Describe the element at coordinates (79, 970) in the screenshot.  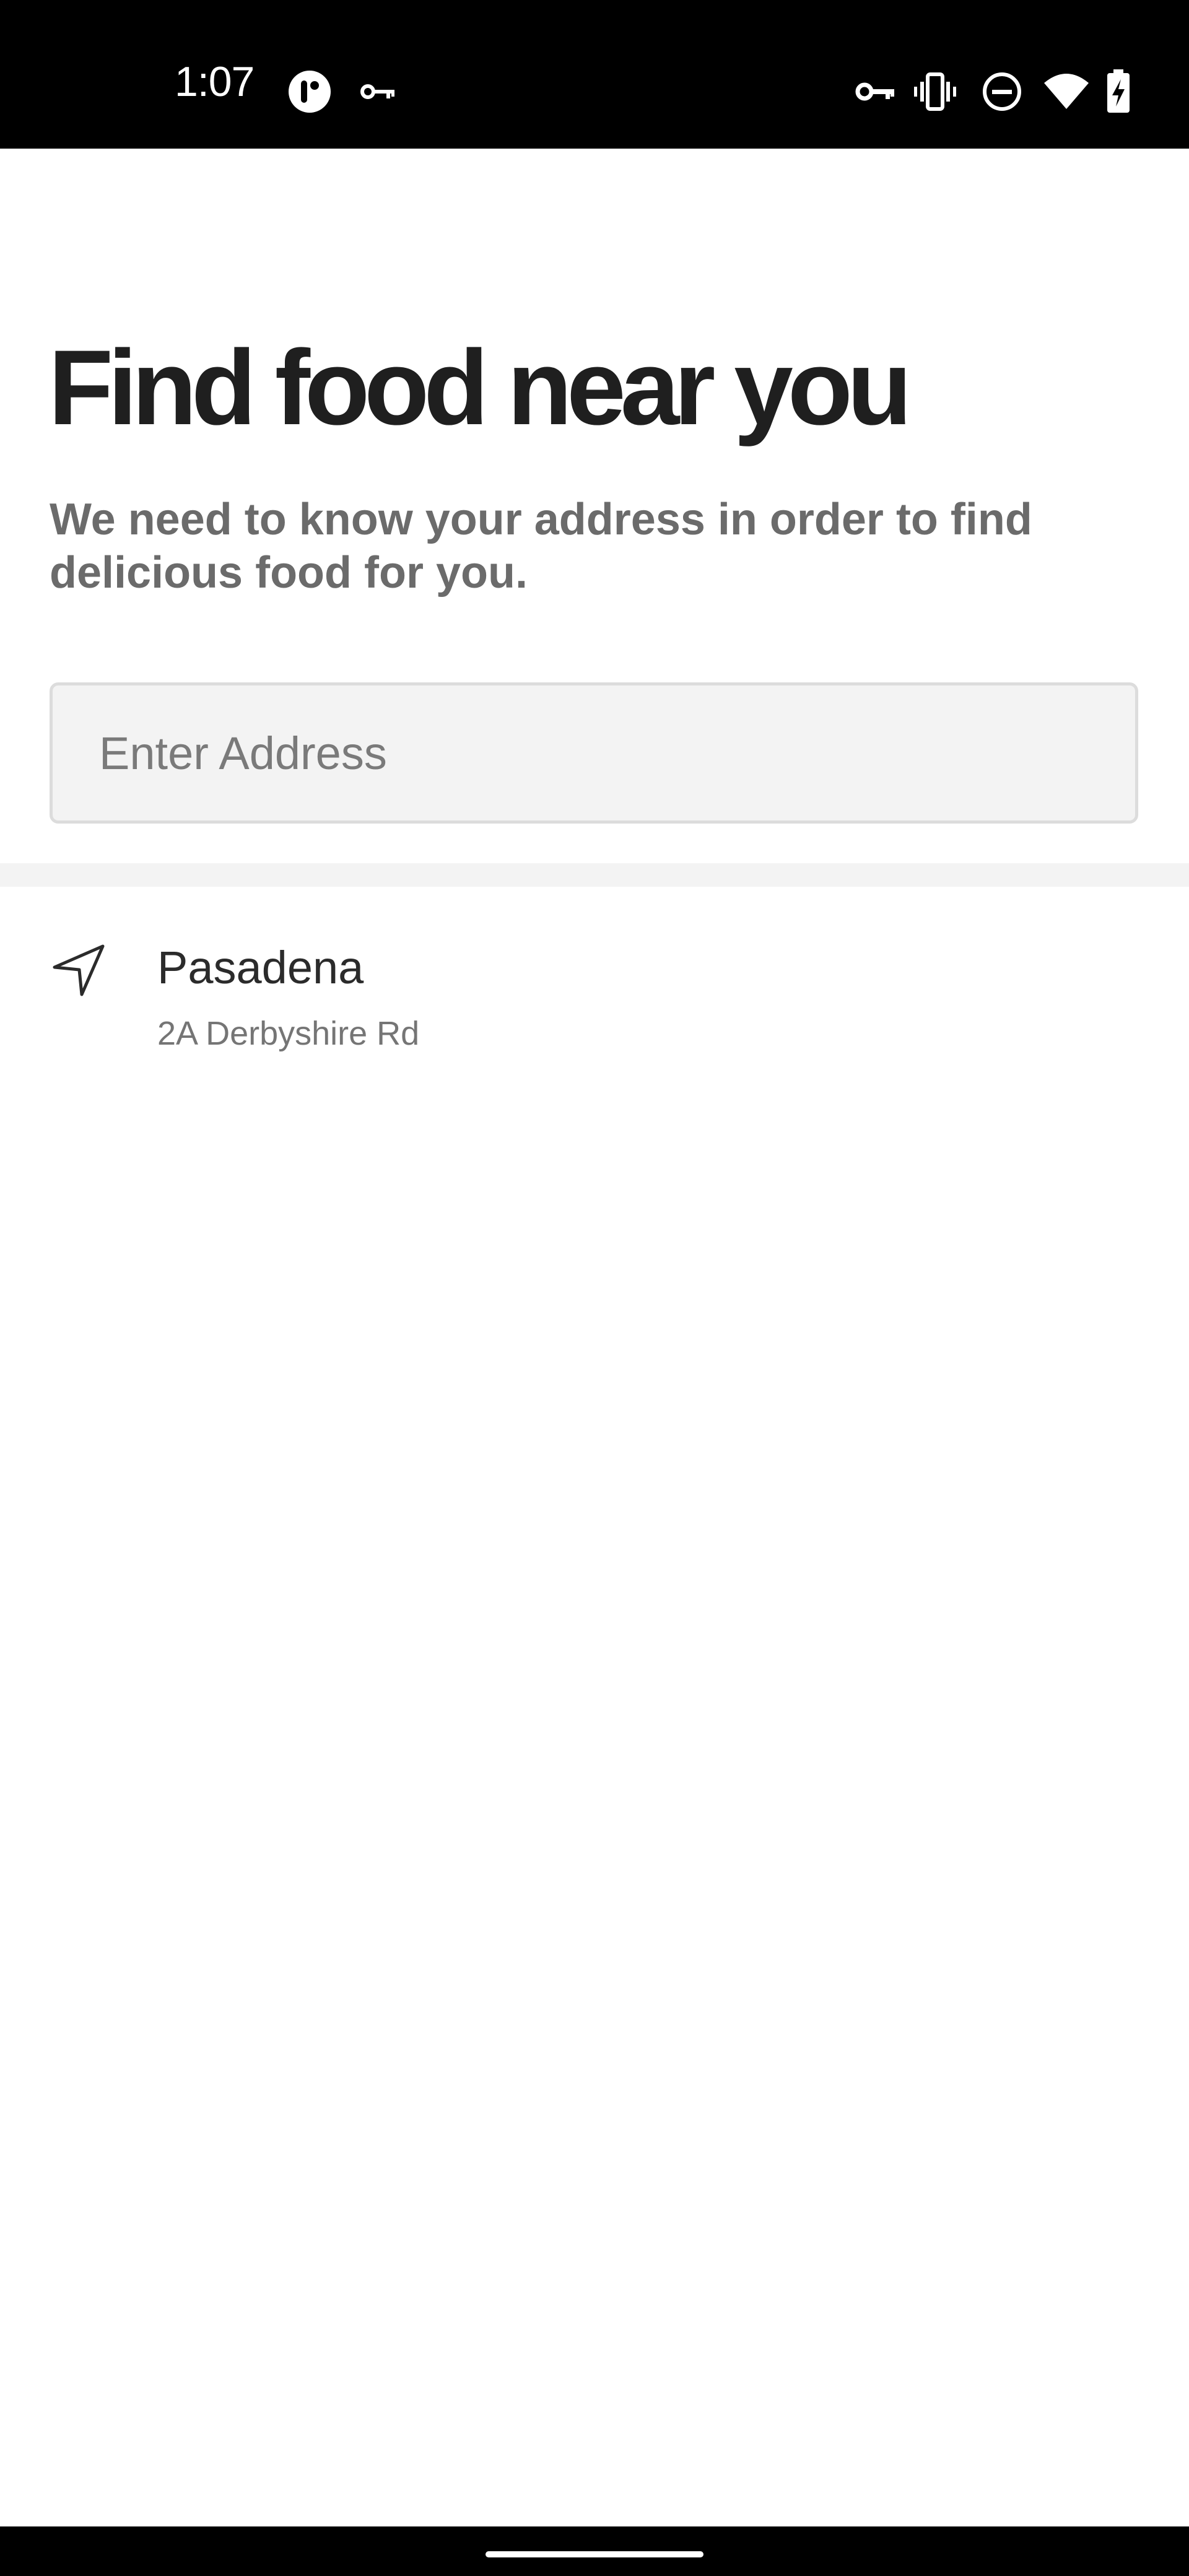
I see `navigation-arrow-icon` at that location.